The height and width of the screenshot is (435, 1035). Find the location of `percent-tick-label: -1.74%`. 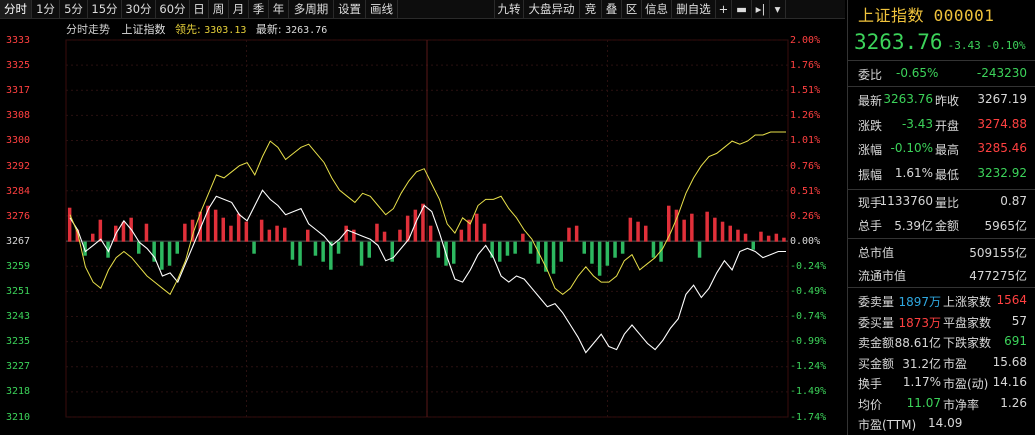

percent-tick-label: -1.74% is located at coordinates (808, 417).